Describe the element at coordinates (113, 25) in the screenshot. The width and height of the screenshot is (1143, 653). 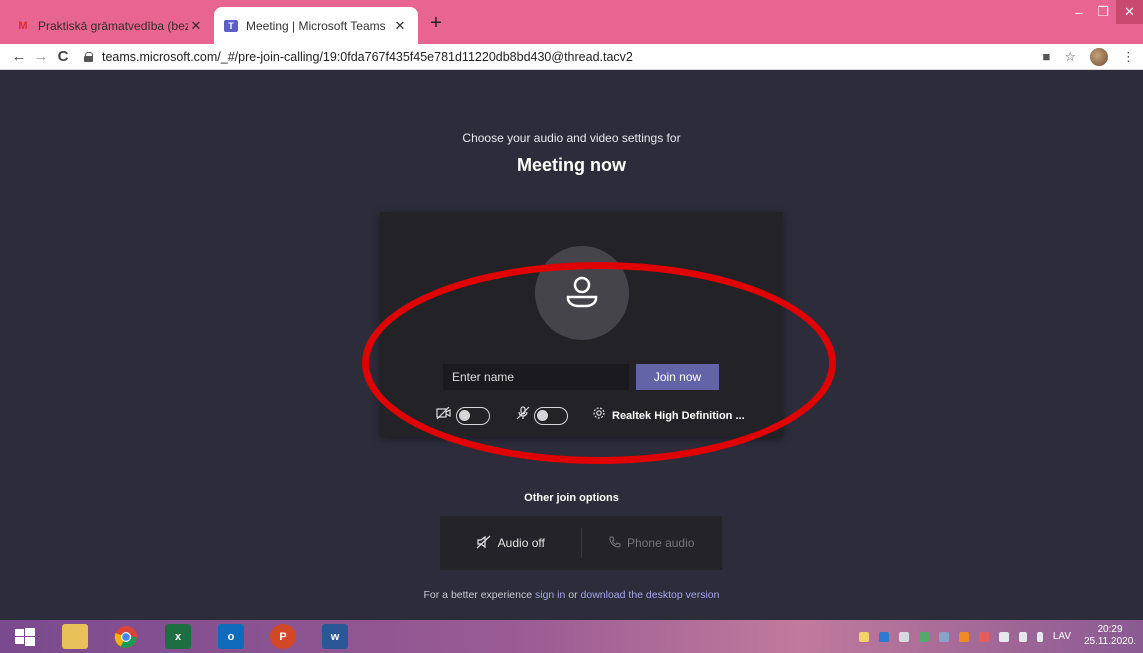
I see `tab-title: Praktiskā grāmatvedība (bez pri` at that location.